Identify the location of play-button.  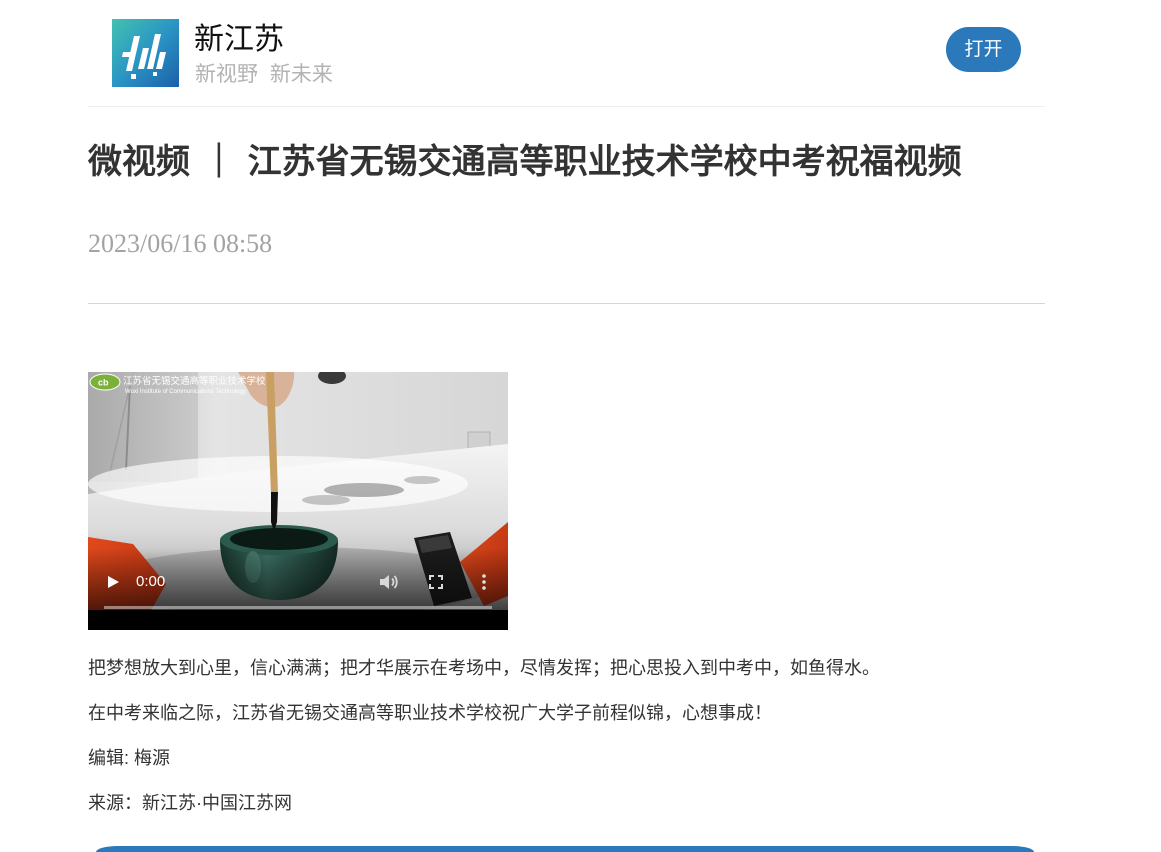
(113, 582).